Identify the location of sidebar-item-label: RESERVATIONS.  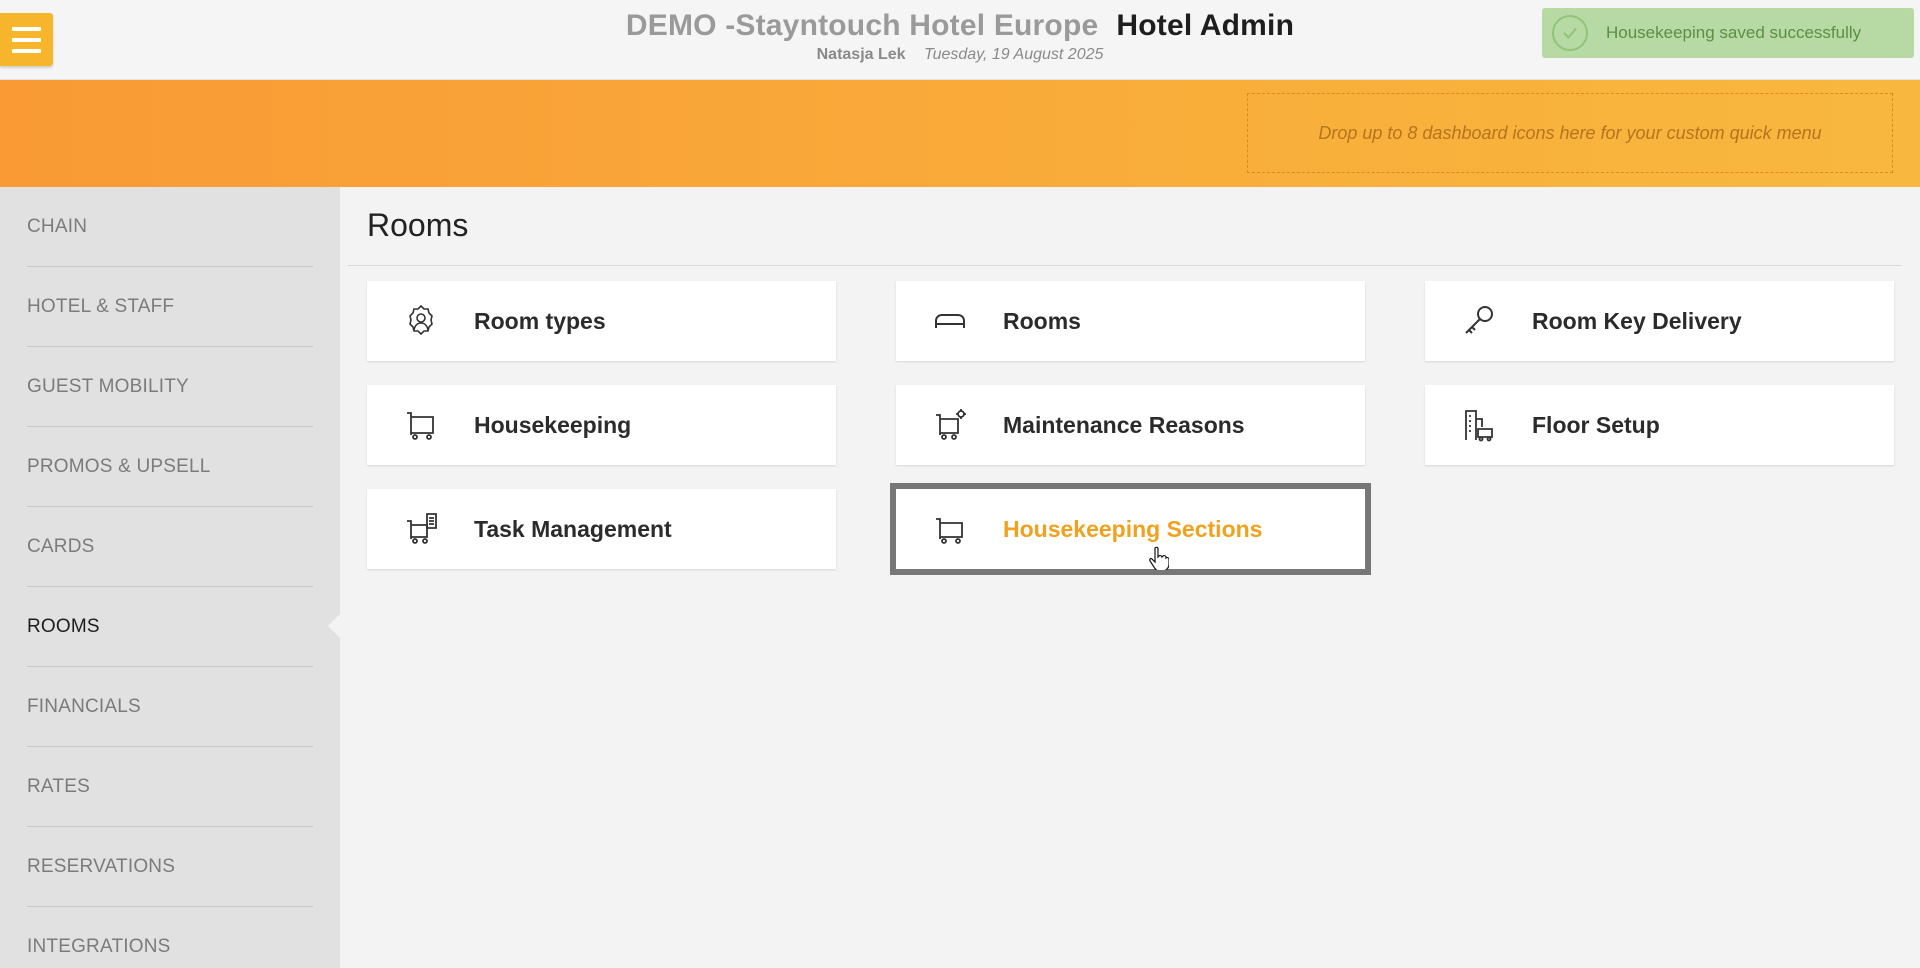
(101, 866).